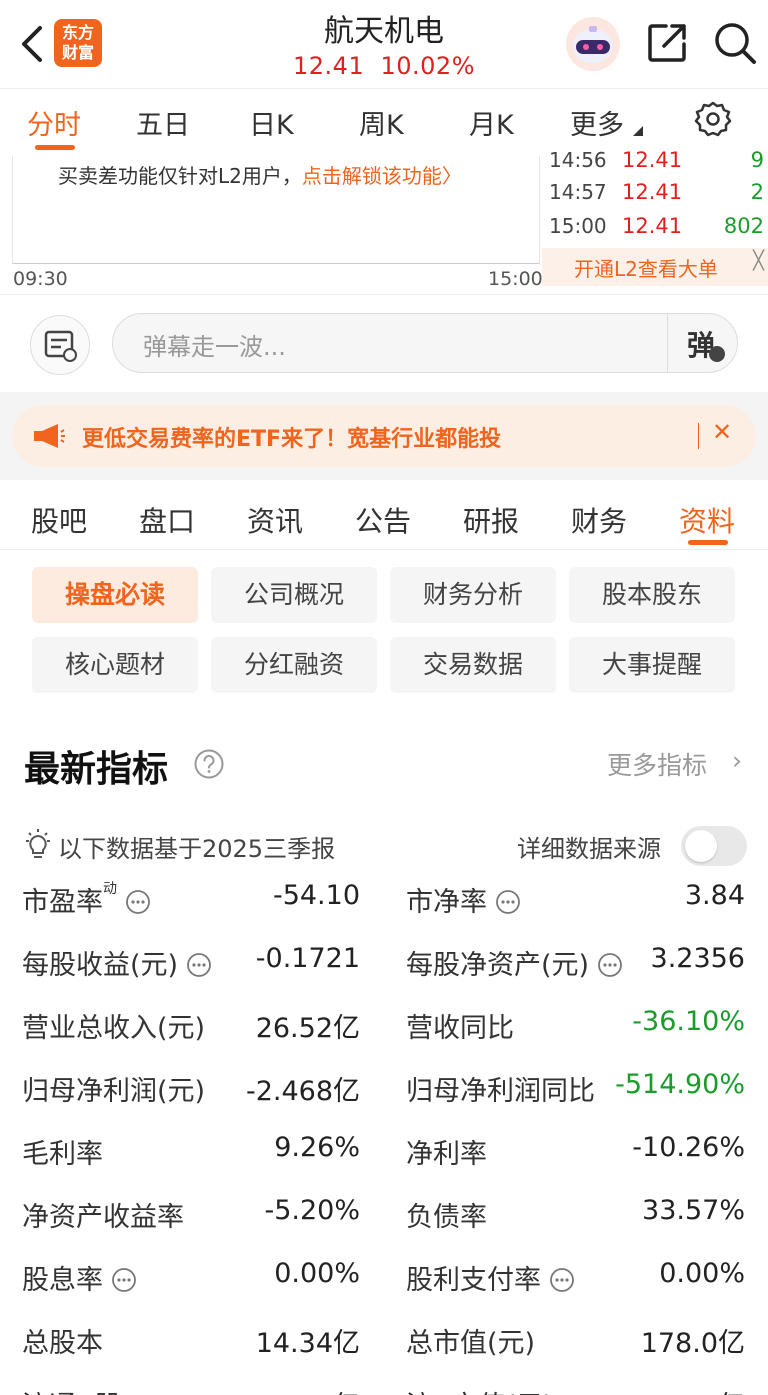  Describe the element at coordinates (473, 595) in the screenshot. I see `subtab-financial-analysis: 财务分析` at that location.